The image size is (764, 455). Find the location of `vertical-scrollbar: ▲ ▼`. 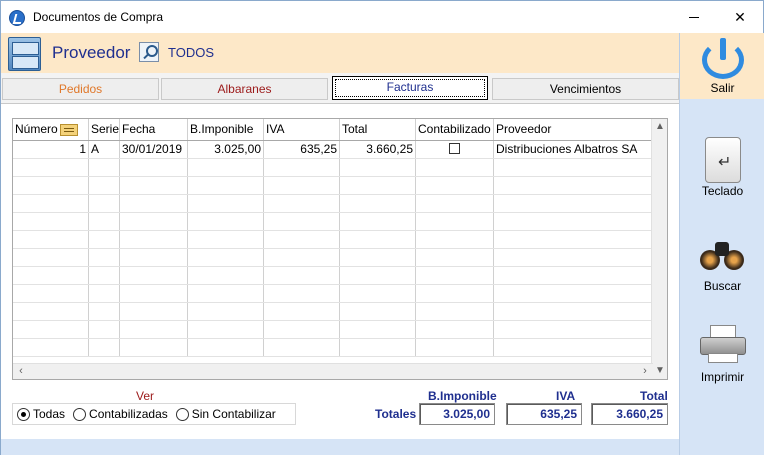

vertical-scrollbar: ▲ ▼ is located at coordinates (659, 249).